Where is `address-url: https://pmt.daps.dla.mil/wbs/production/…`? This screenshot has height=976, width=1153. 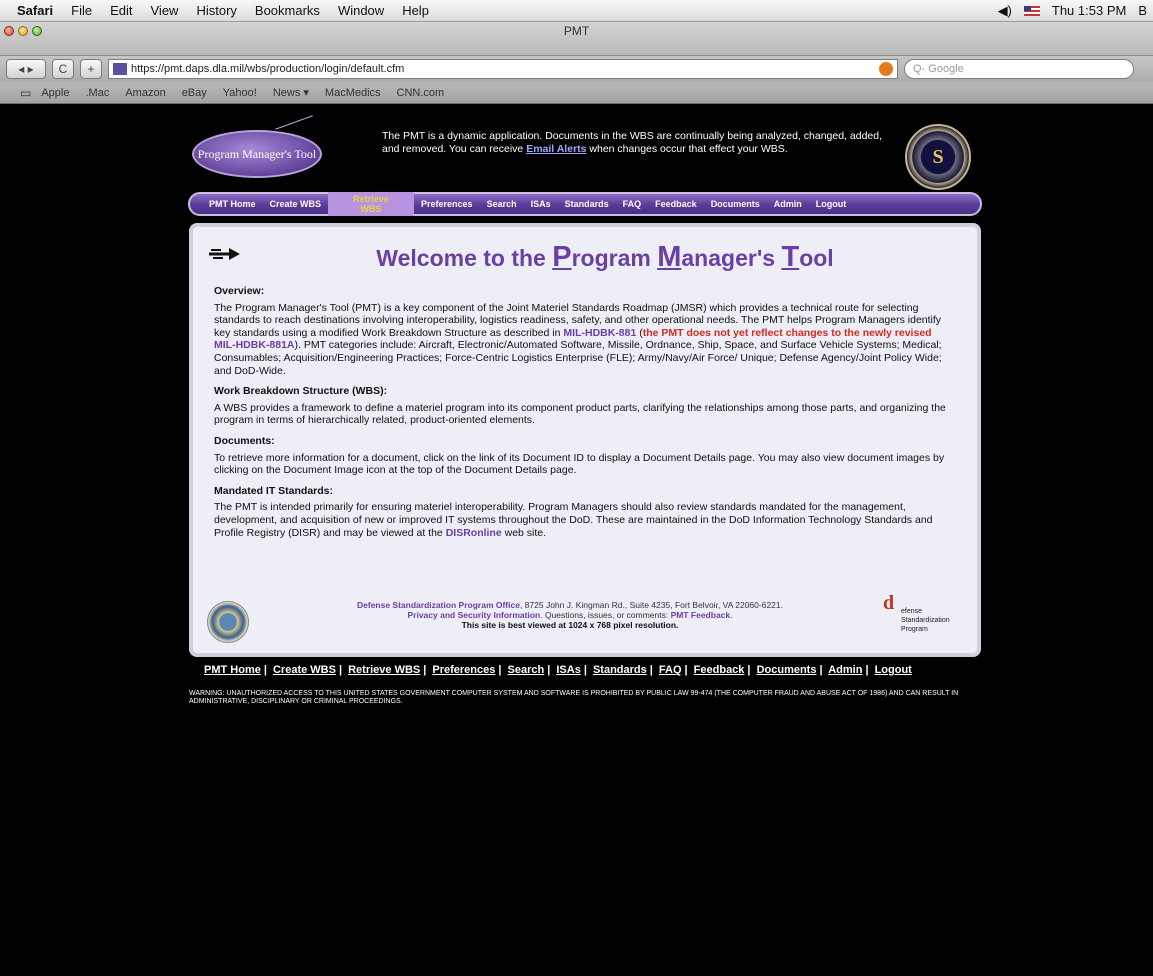 address-url: https://pmt.daps.dla.mil/wbs/production/… is located at coordinates (267, 69).